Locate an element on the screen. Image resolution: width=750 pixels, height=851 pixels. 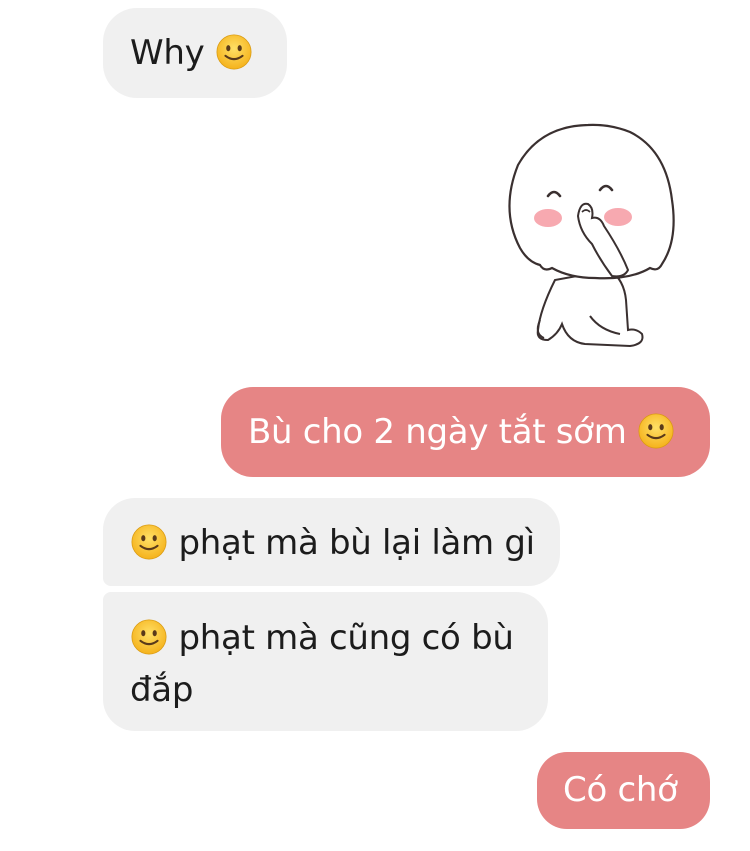
message-text-line-2: đắp is located at coordinates (162, 690).